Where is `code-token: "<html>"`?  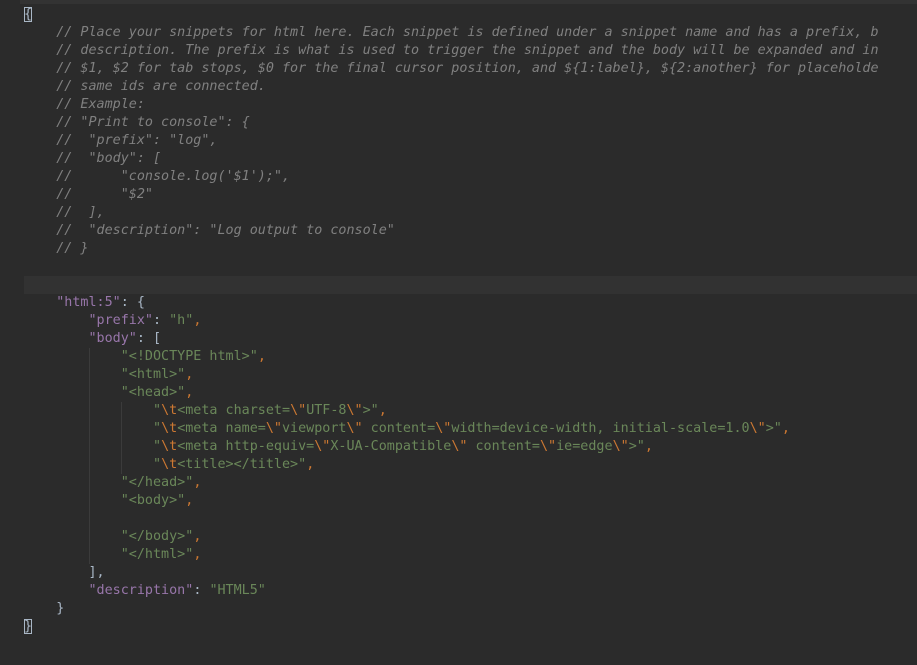
code-token: "<html>" is located at coordinates (153, 374).